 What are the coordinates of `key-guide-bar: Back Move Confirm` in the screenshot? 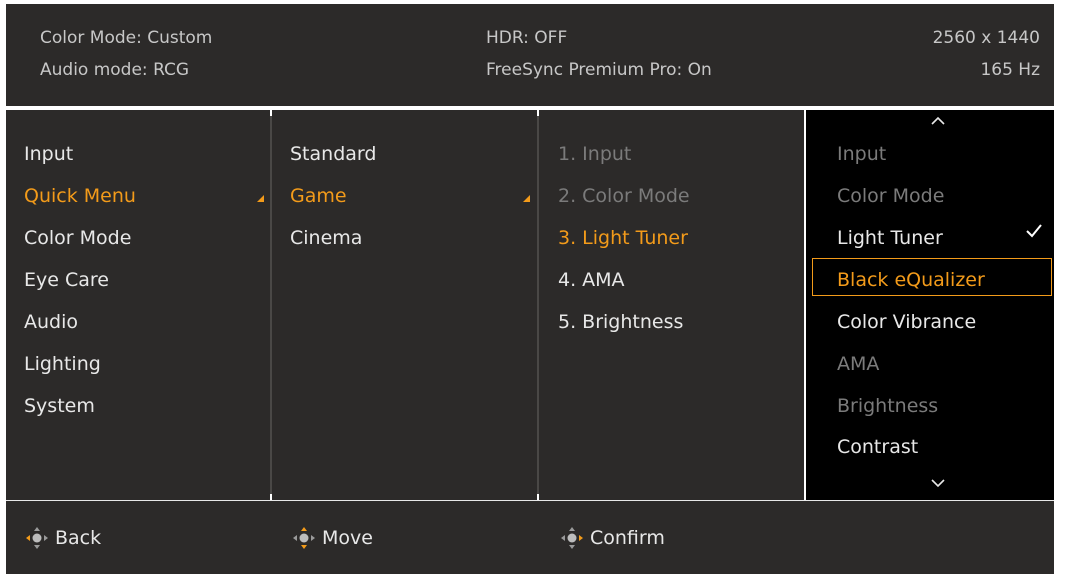 It's located at (530, 537).